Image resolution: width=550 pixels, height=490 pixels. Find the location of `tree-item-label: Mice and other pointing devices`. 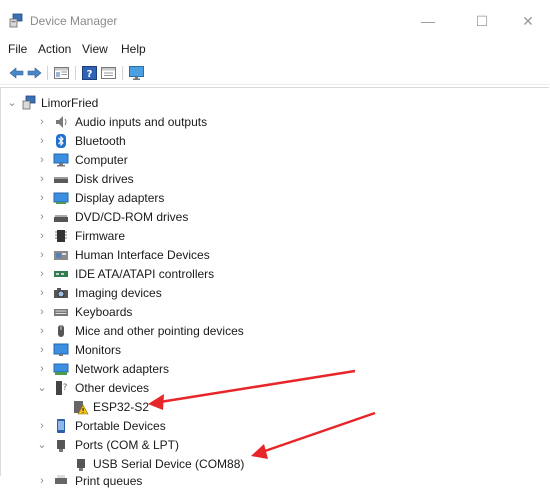

tree-item-label: Mice and other pointing devices is located at coordinates (159, 331).